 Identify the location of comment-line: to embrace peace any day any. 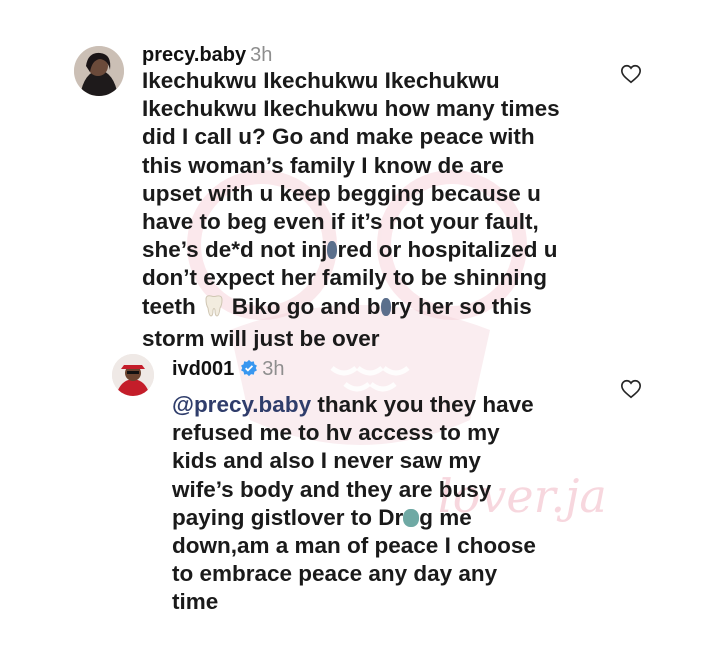
(335, 574).